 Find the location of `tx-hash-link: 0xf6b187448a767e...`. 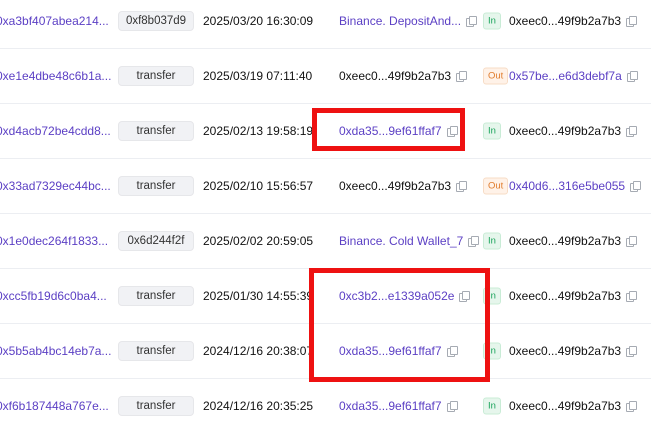

tx-hash-link: 0xf6b187448a767e... is located at coordinates (54, 406).